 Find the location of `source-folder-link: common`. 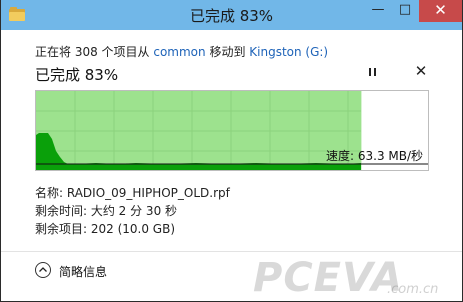

source-folder-link: common is located at coordinates (179, 52).